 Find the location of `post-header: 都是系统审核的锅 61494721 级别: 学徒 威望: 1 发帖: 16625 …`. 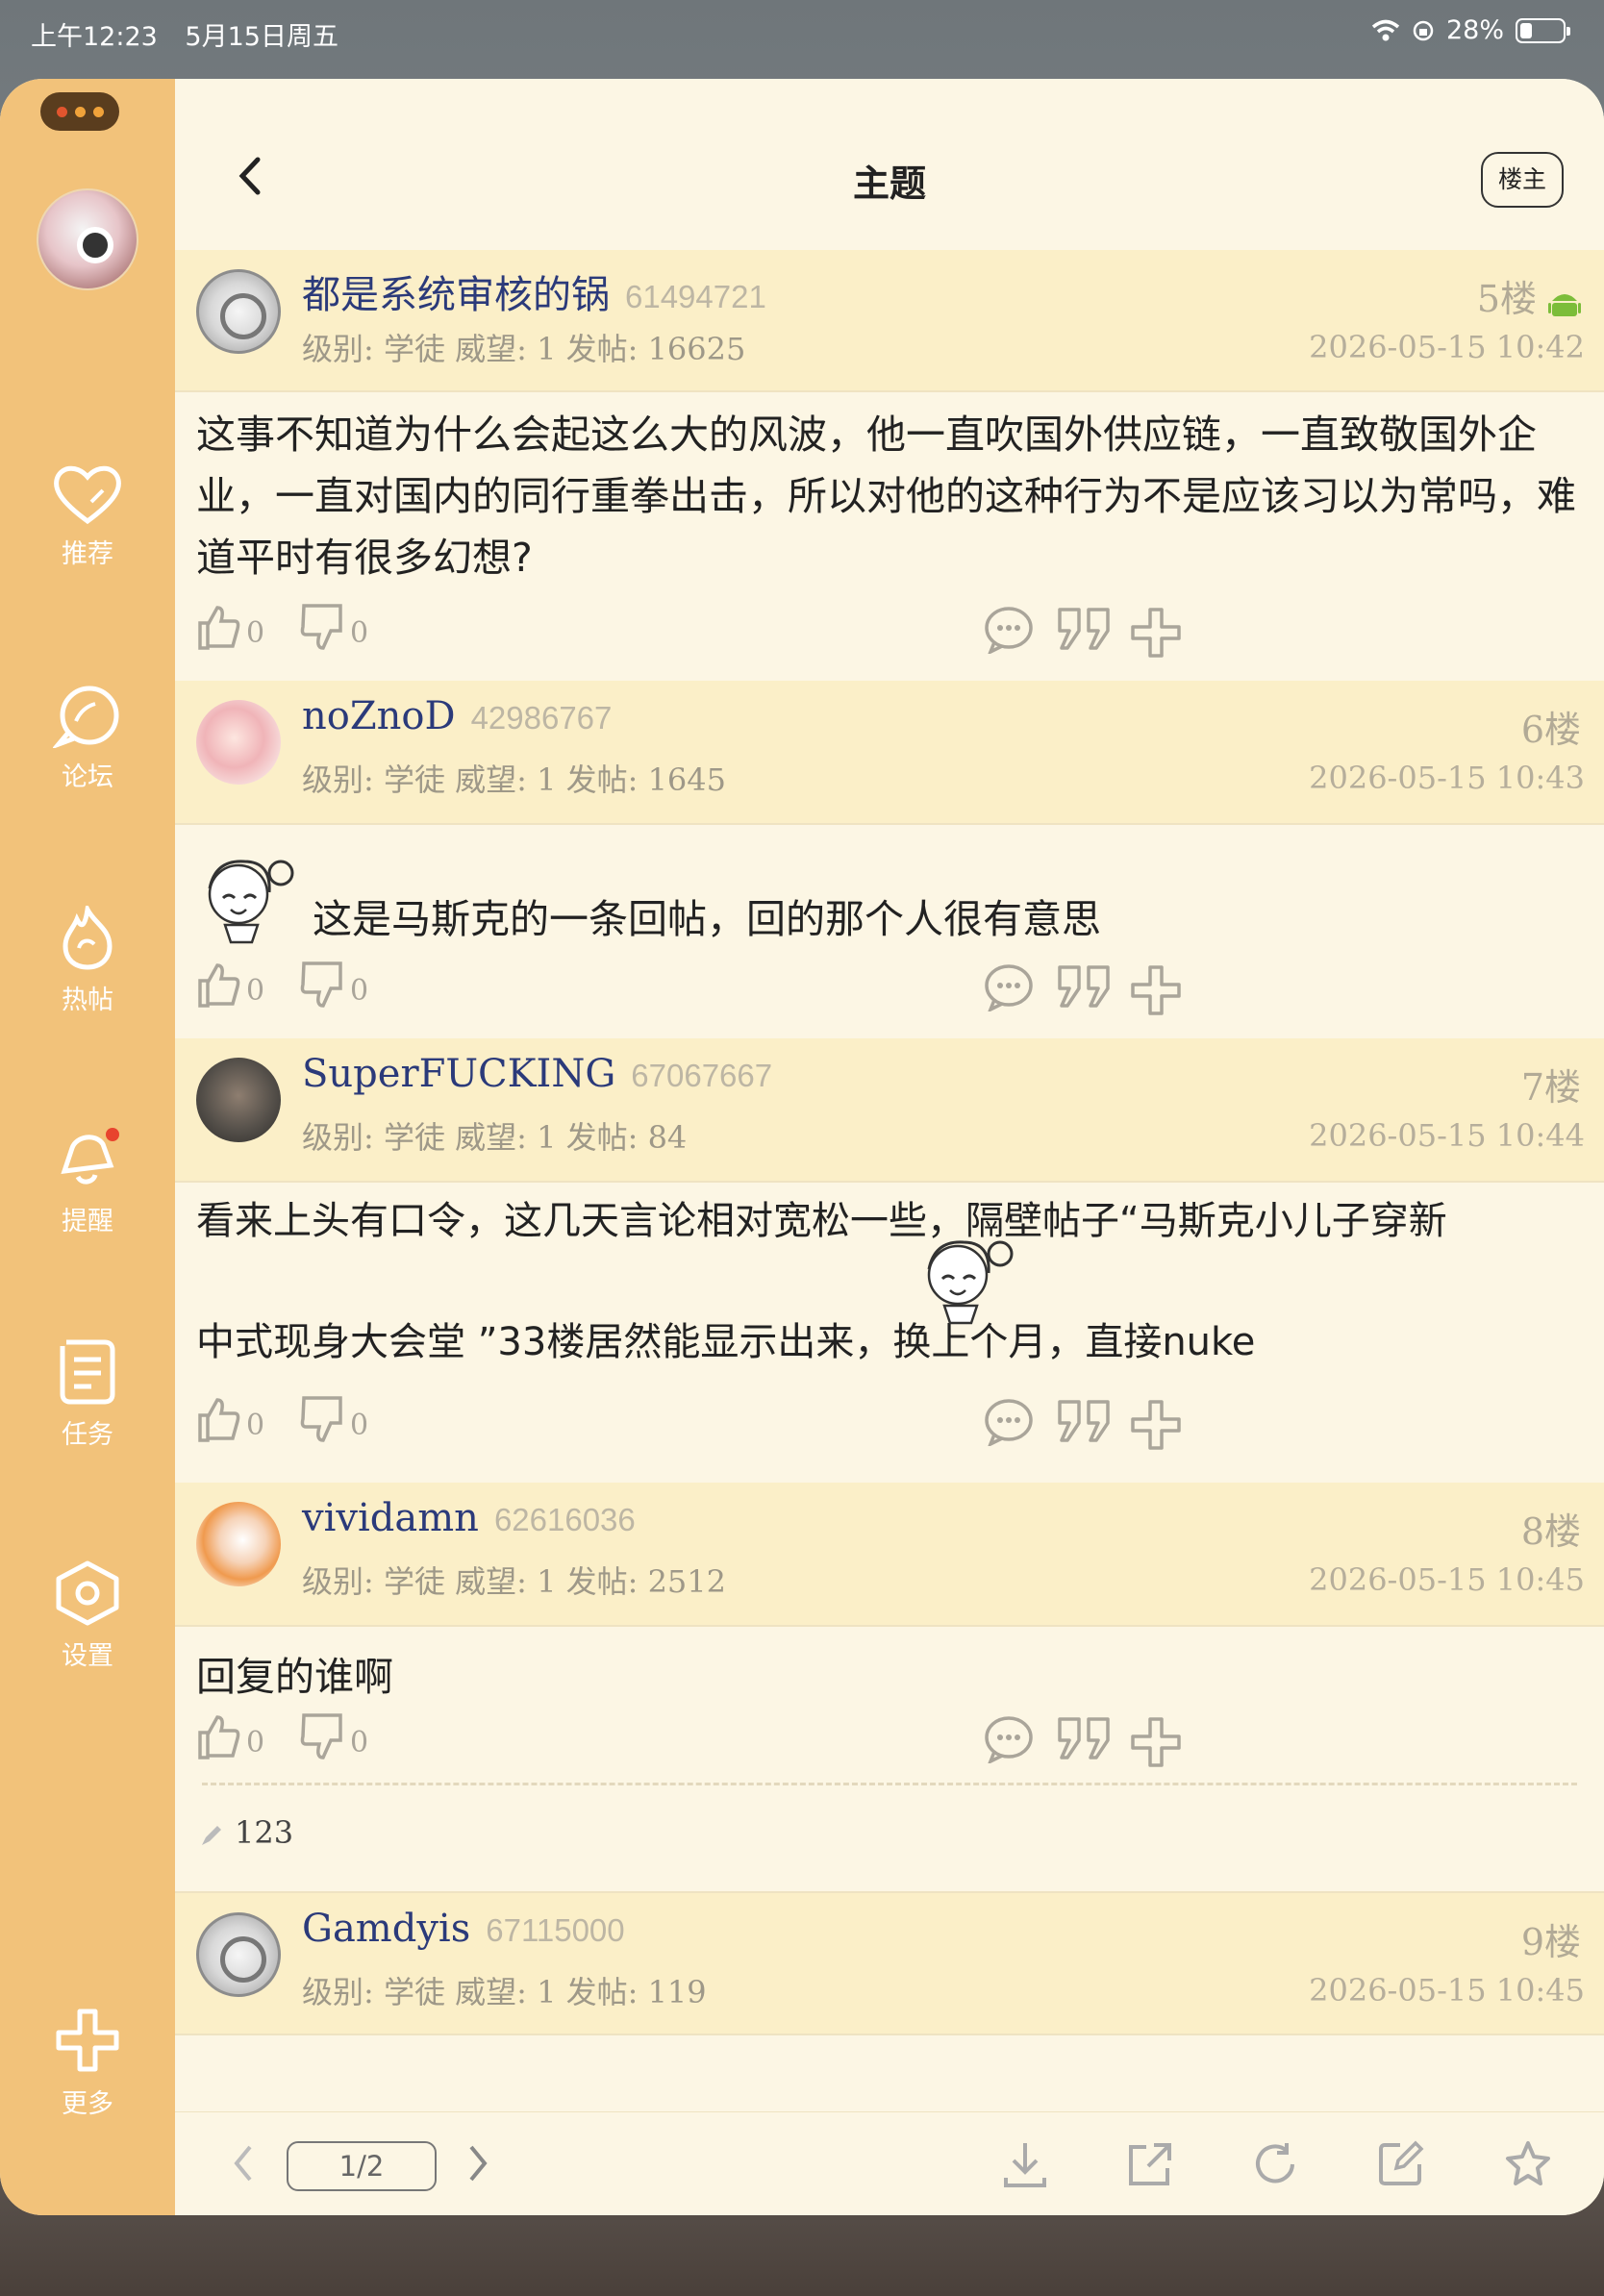

post-header: 都是系统审核的锅 61494721 级别: 学徒 威望: 1 发帖: 16625 … is located at coordinates (889, 321).